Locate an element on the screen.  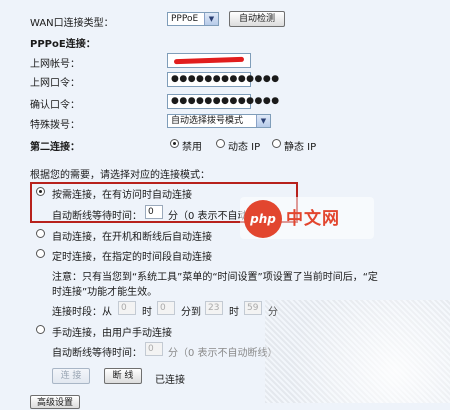
on-demand-idle-label: 自动断线等待时间： is located at coordinates (97, 216).